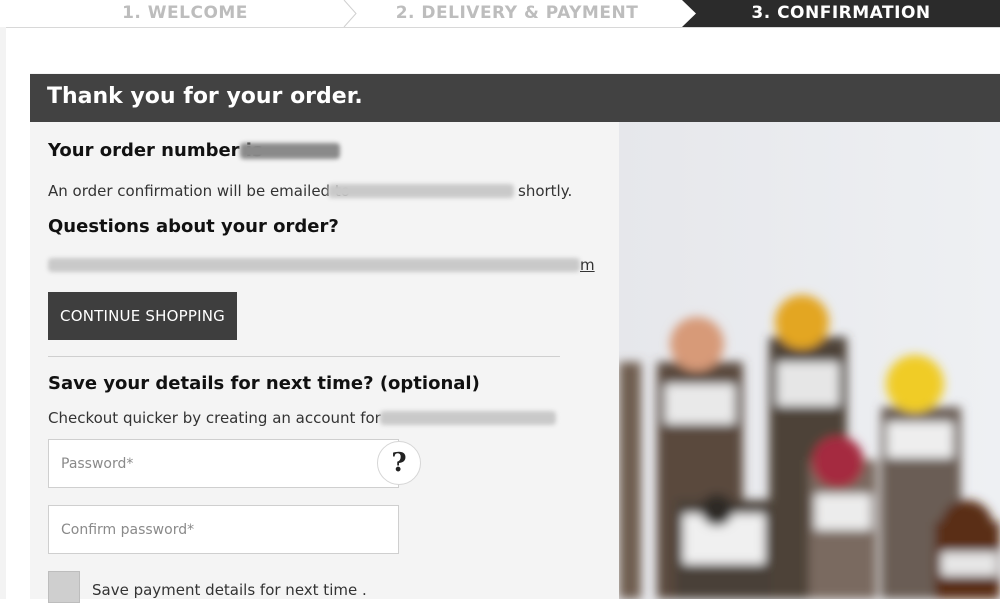 This screenshot has width=1000, height=603. What do you see at coordinates (229, 590) in the screenshot?
I see `save-payment-label: Save payment details for next time .` at bounding box center [229, 590].